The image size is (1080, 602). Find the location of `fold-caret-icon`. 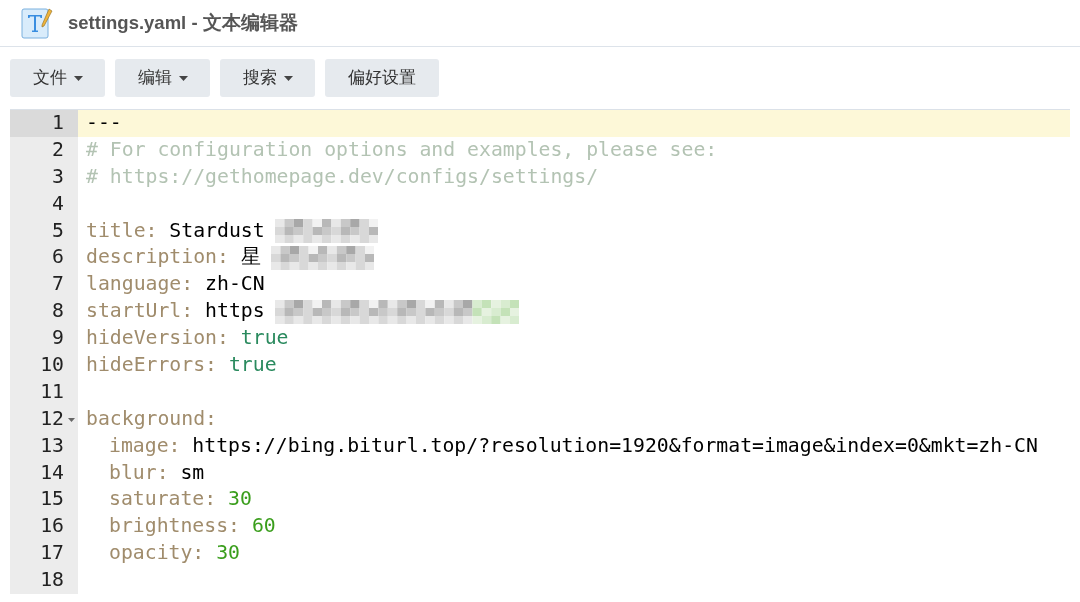

fold-caret-icon is located at coordinates (71, 419).